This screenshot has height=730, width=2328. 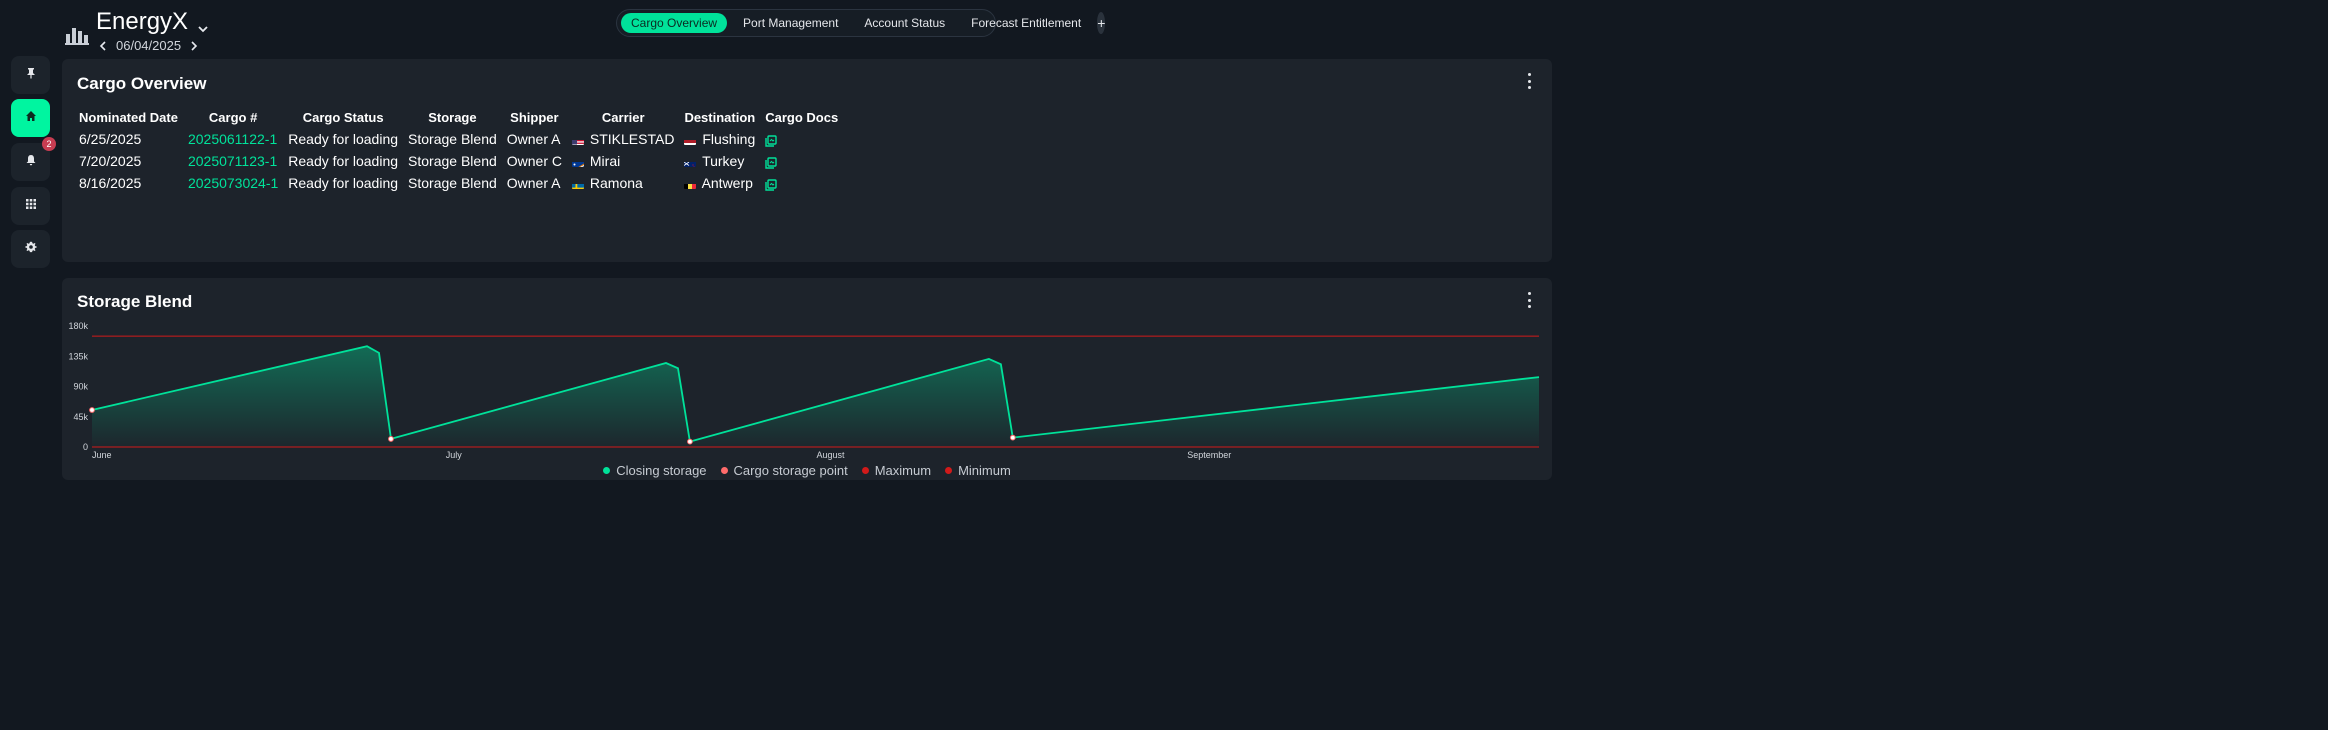 I want to click on chevron-left-icon, so click(x=103, y=46).